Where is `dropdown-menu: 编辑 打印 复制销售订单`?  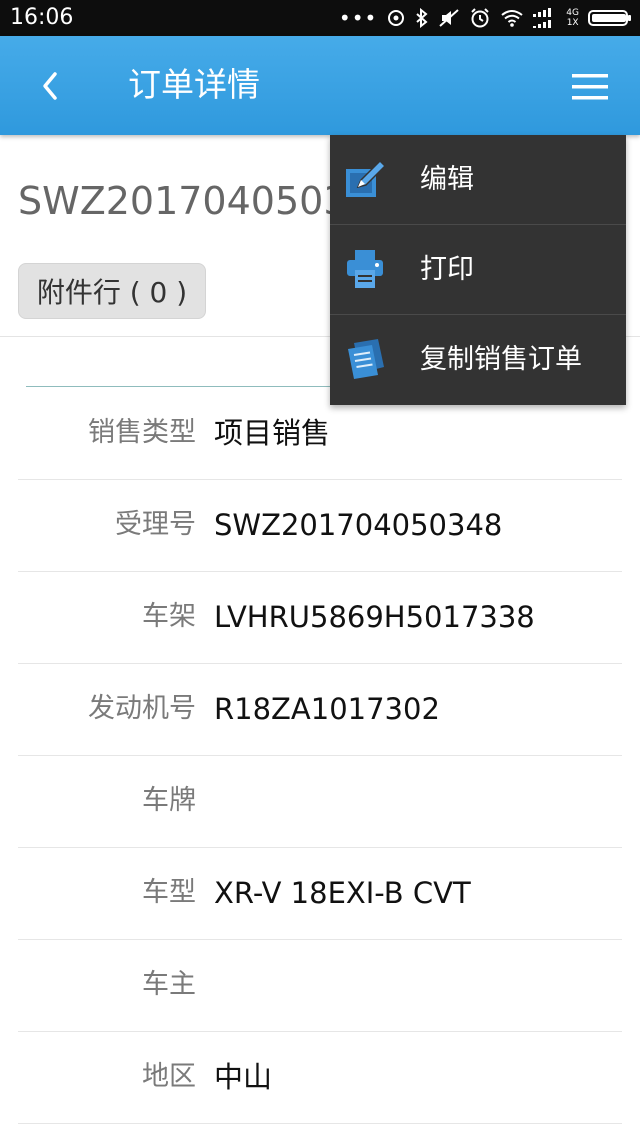
dropdown-menu: 编辑 打印 复制销售订单 is located at coordinates (478, 270).